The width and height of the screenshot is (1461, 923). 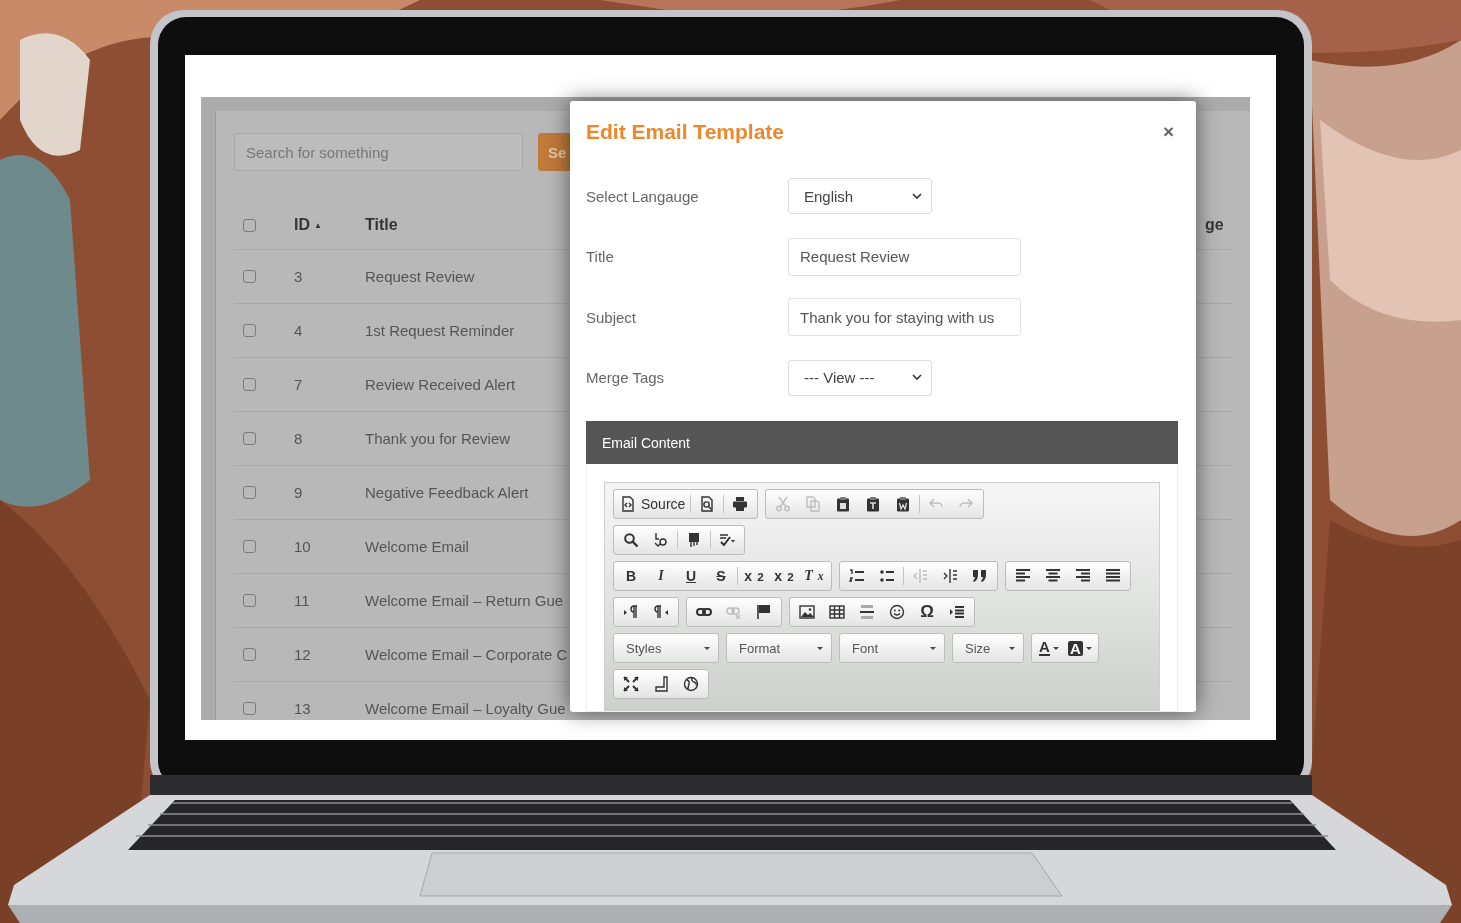 I want to click on source-button: Source, so click(x=653, y=504).